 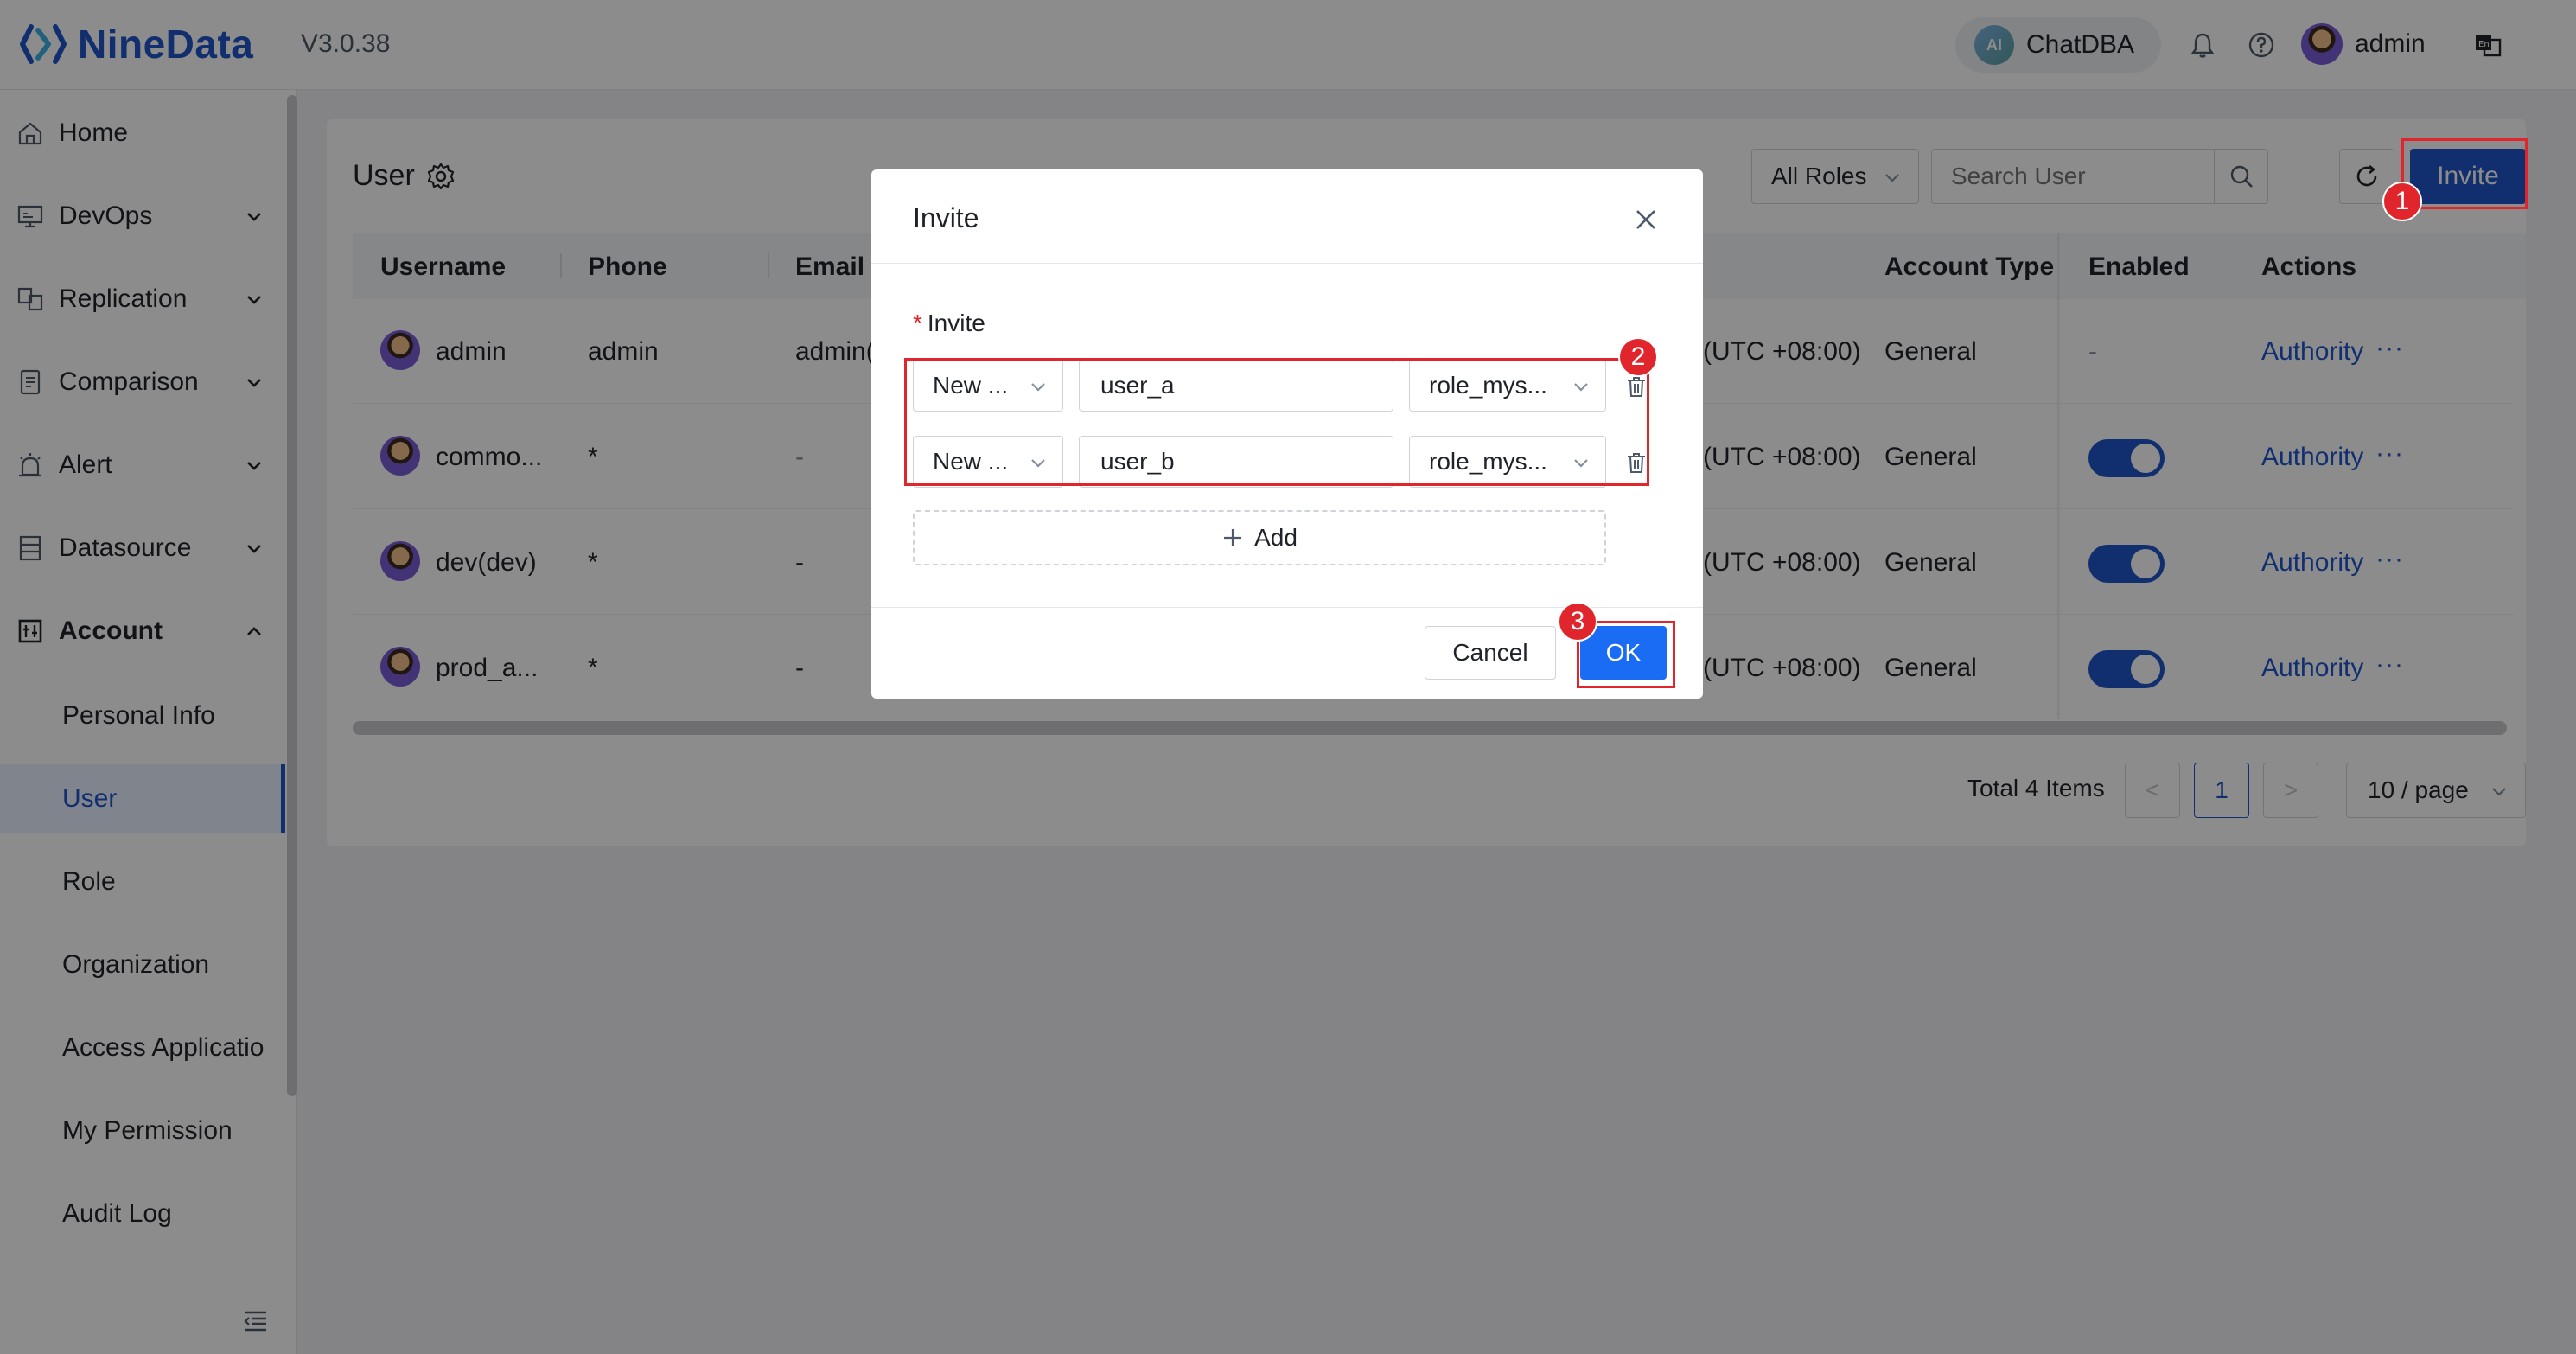 I want to click on close-icon, so click(x=1646, y=219).